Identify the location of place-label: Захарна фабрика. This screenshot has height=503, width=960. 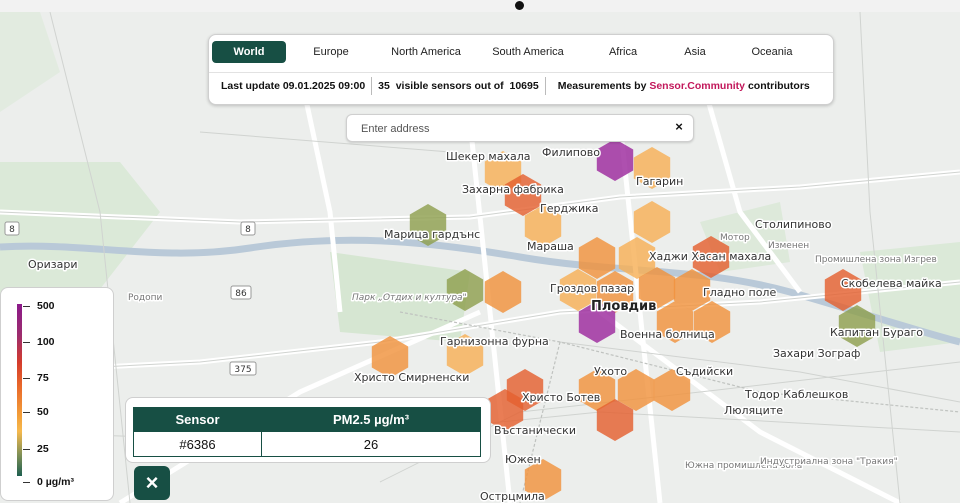
(513, 189).